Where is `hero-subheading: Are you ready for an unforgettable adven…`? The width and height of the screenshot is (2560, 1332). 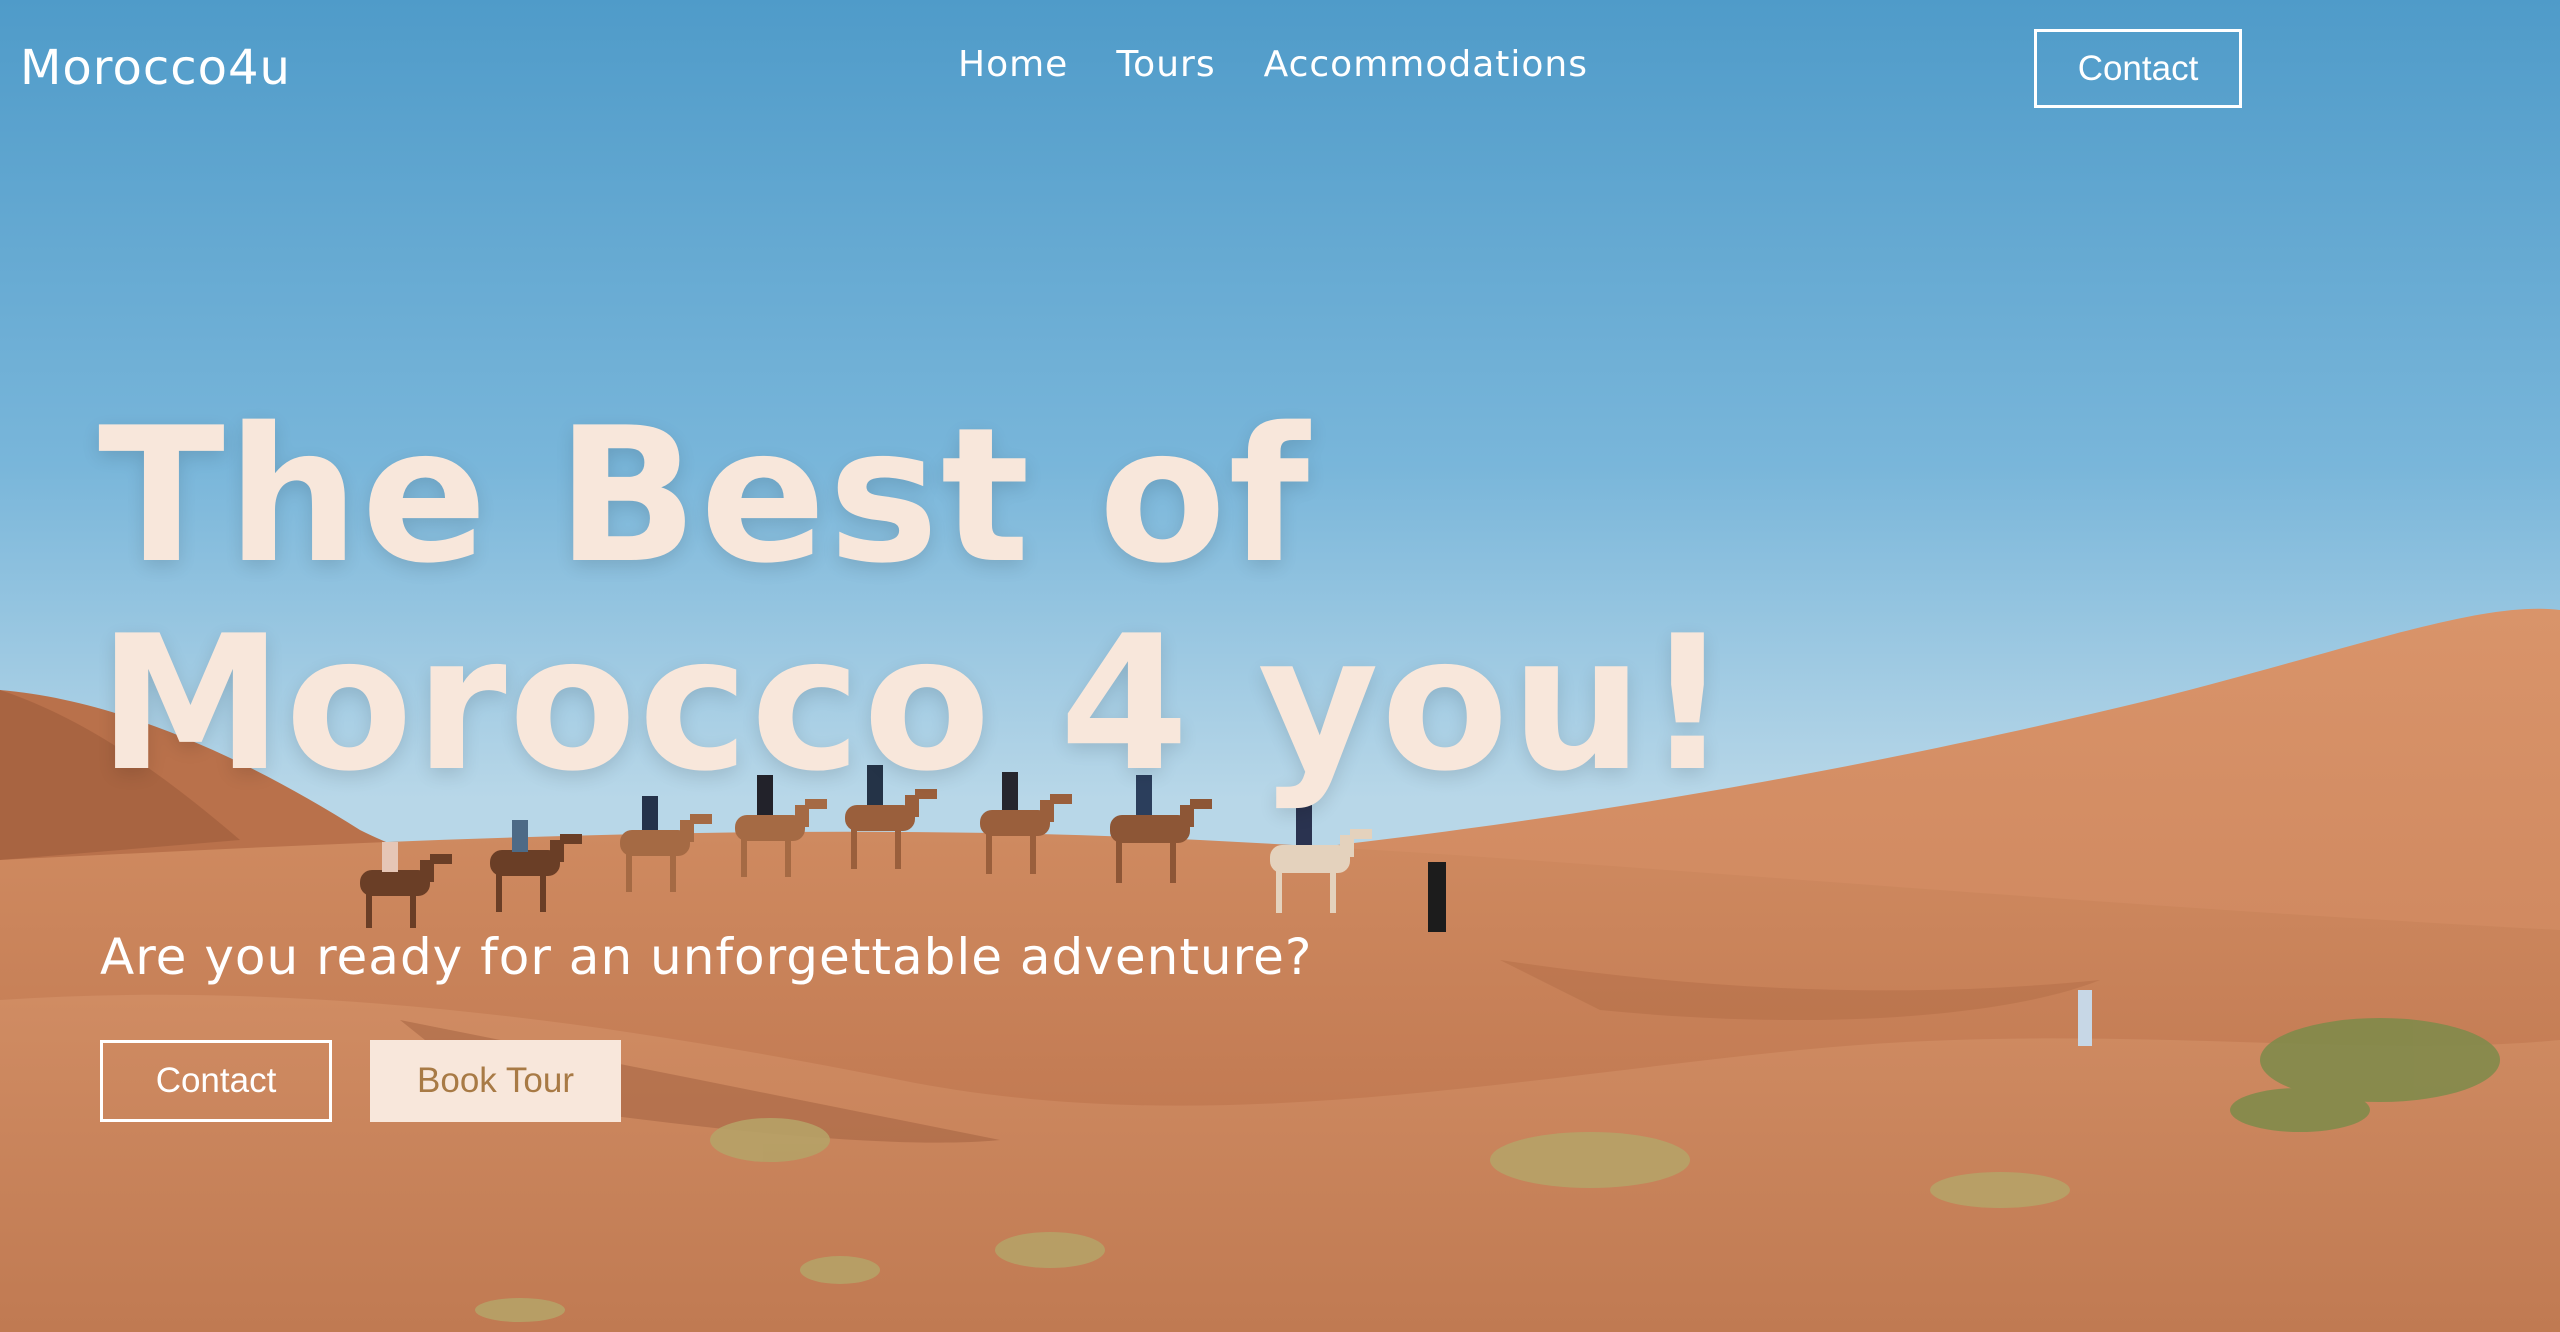
hero-subheading: Are you ready for an unforgettable adven… is located at coordinates (706, 957).